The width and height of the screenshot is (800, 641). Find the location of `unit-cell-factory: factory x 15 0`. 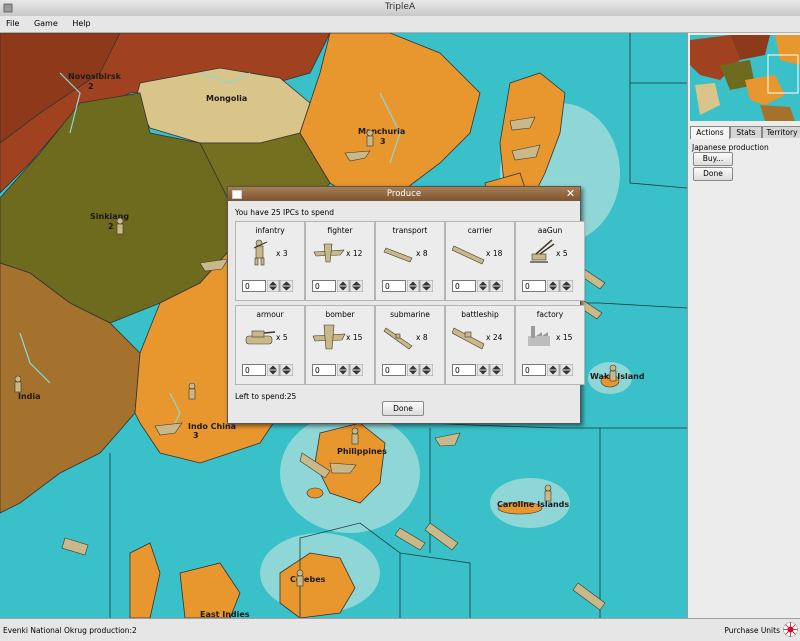

unit-cell-factory: factory x 15 0 is located at coordinates (550, 345).